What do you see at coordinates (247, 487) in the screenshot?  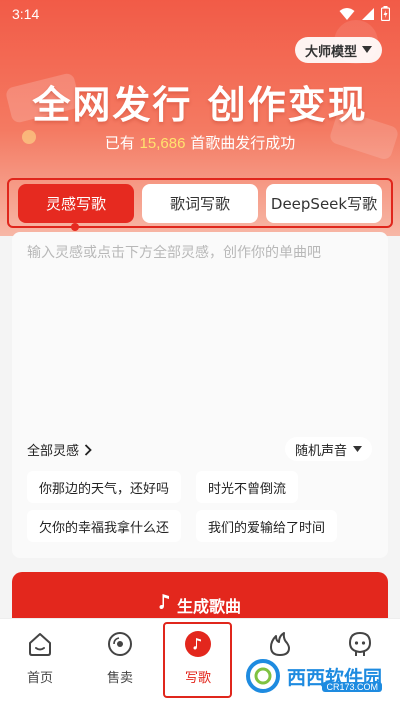 I see `inspiration-chip: 时光不曾倒流` at bounding box center [247, 487].